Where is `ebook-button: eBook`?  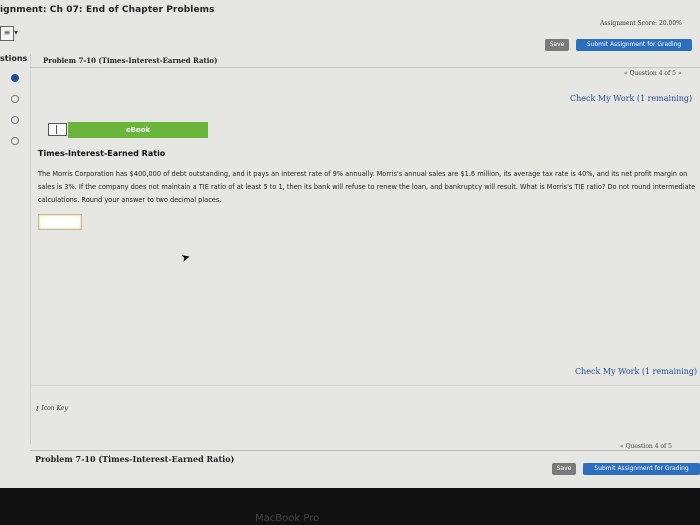 ebook-button: eBook is located at coordinates (138, 130).